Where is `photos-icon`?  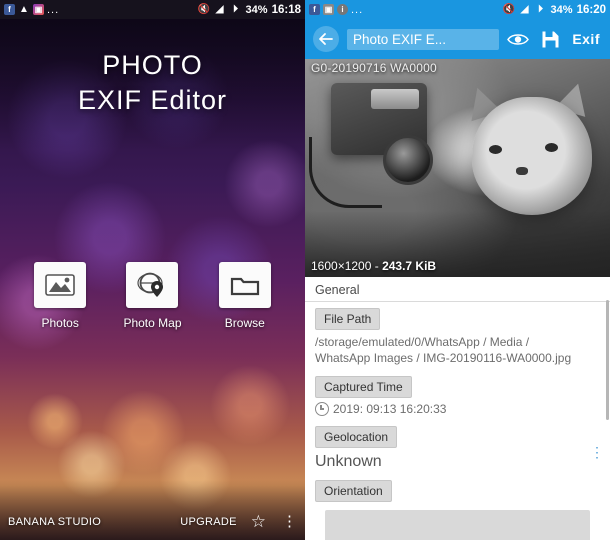 photos-icon is located at coordinates (60, 285).